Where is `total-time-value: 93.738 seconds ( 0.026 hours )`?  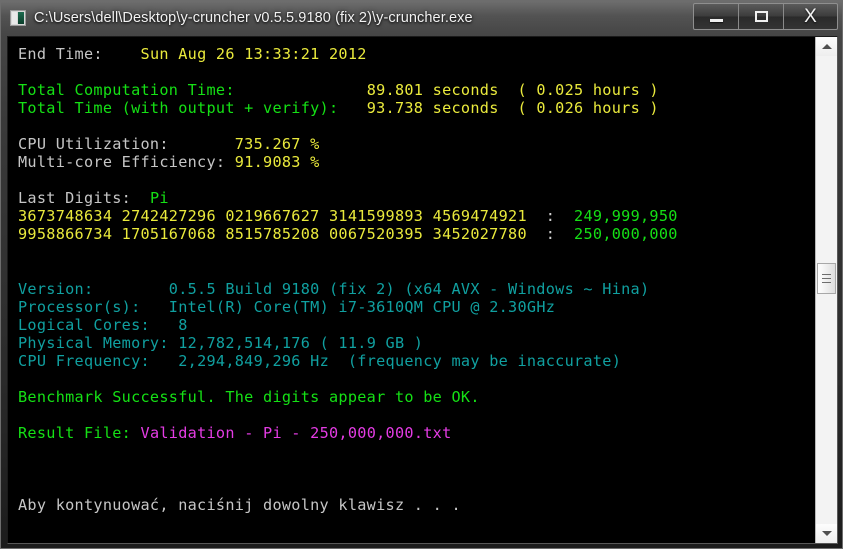
total-time-value: 93.738 seconds ( 0.026 hours ) is located at coordinates (512, 108).